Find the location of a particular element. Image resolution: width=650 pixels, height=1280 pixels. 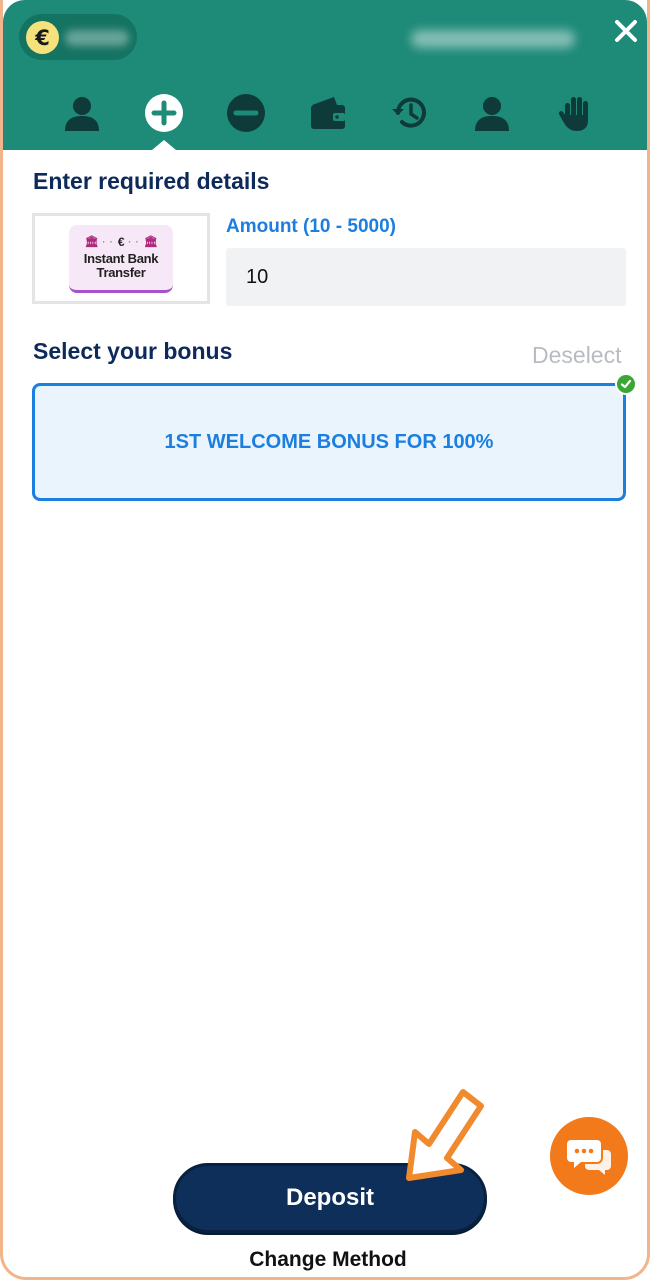

tab-responsible-gaming is located at coordinates (576, 113).